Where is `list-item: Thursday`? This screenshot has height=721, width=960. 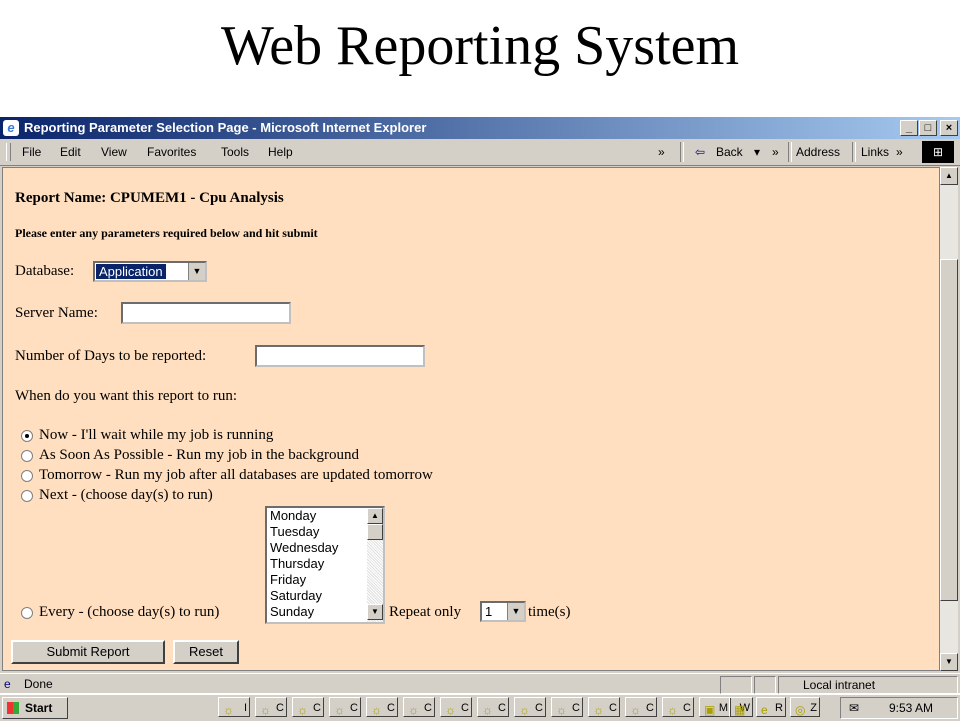
list-item: Thursday is located at coordinates (297, 564).